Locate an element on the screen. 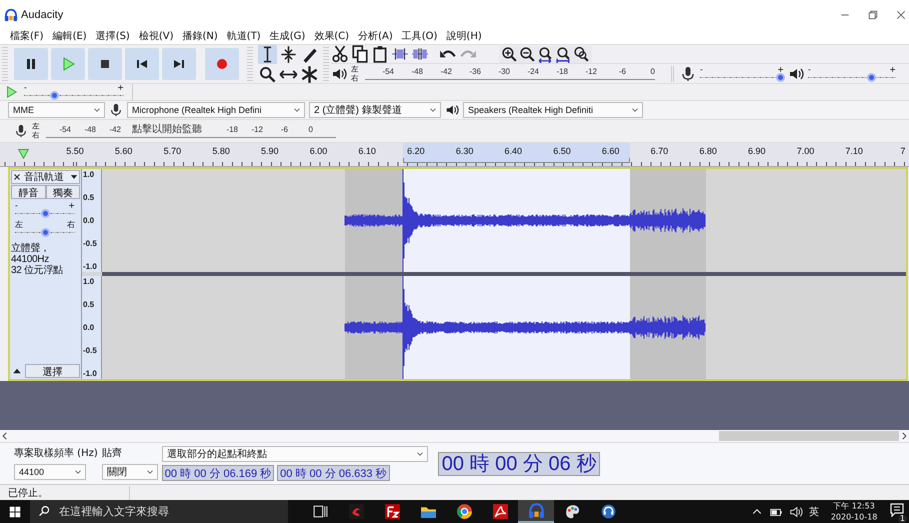 The image size is (909, 523). snap-dropdown: 關閉 is located at coordinates (130, 472).